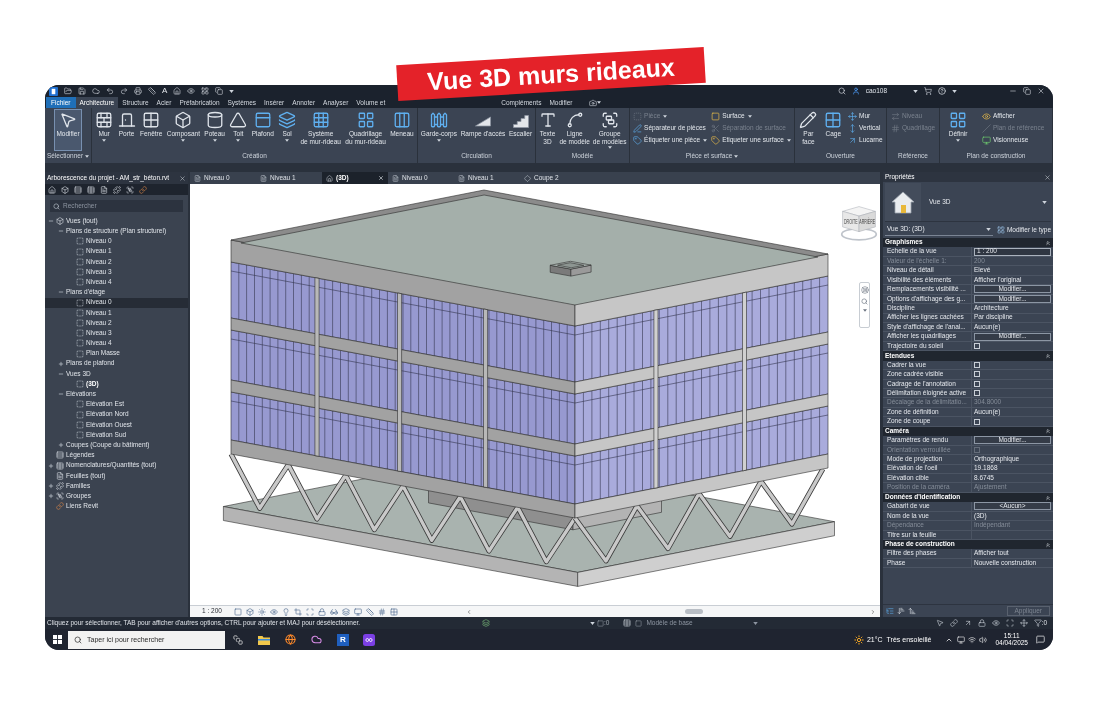 This screenshot has height=720, width=1097. I want to click on ruler-icon, so click(369, 611).